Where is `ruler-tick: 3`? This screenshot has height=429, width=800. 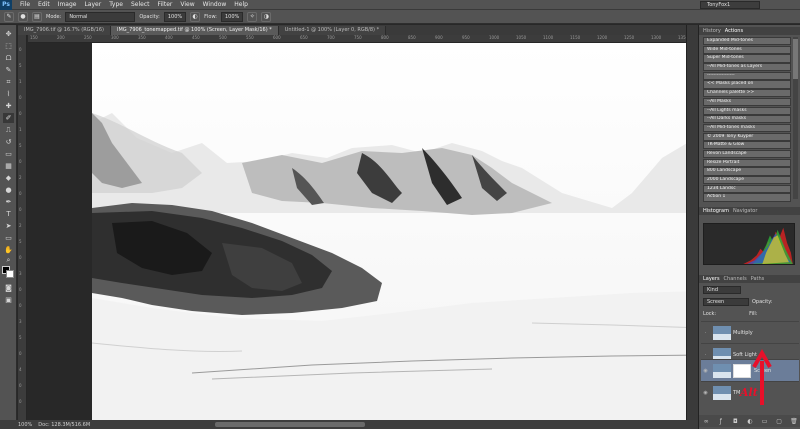
ruler-tick: 3 is located at coordinates (20, 321).